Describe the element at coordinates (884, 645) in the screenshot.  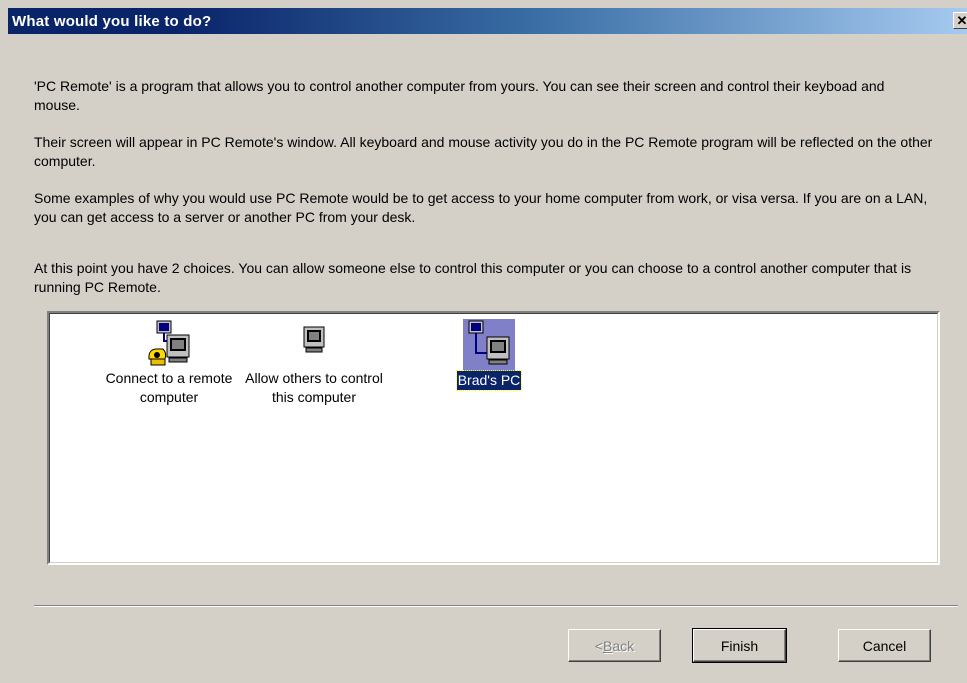
I see `cancel-button: Cancel` at that location.